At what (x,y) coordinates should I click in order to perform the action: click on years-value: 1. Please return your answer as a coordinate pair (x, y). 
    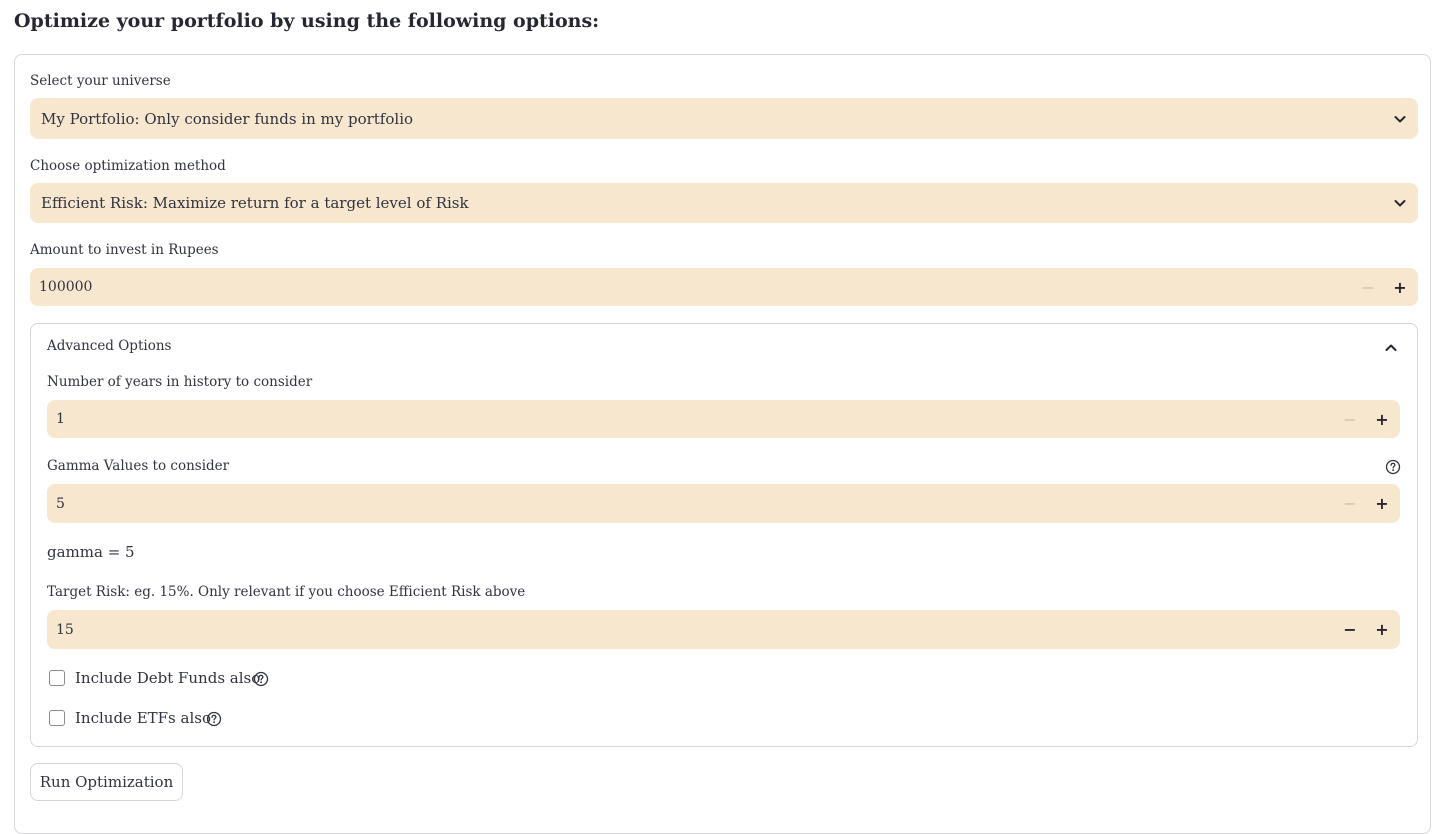
    Looking at the image, I should click on (60, 419).